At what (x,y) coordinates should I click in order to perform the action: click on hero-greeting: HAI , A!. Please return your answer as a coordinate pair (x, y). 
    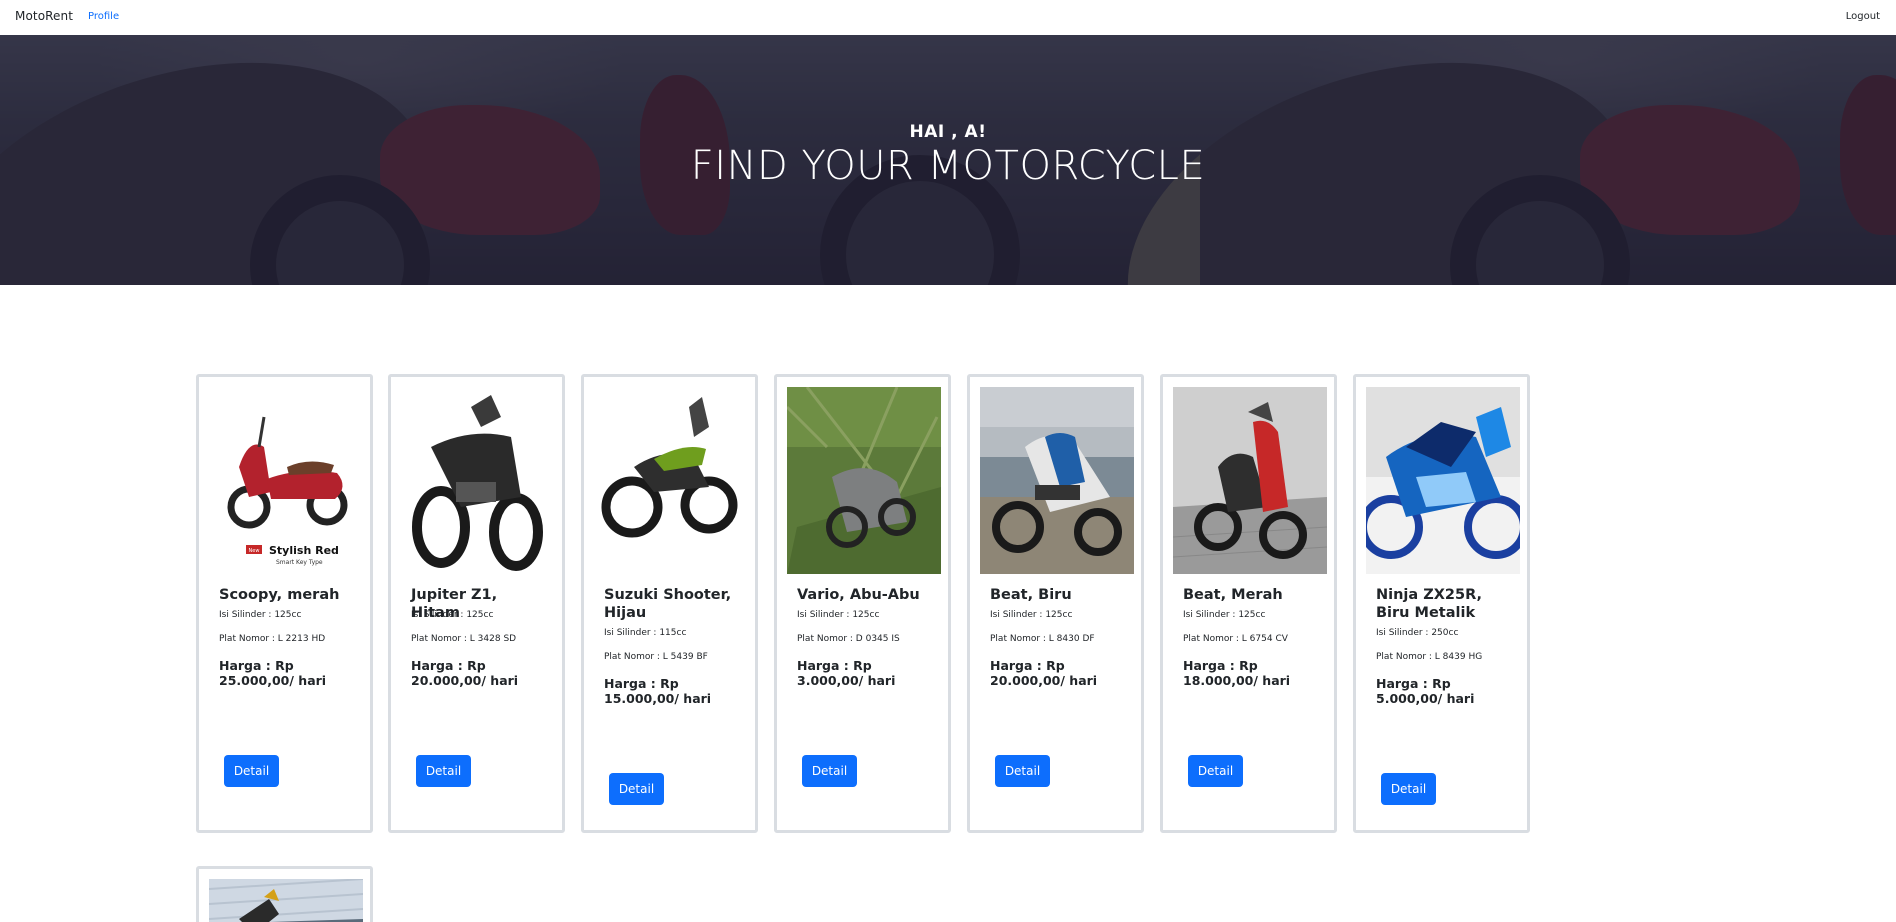
    Looking at the image, I should click on (948, 132).